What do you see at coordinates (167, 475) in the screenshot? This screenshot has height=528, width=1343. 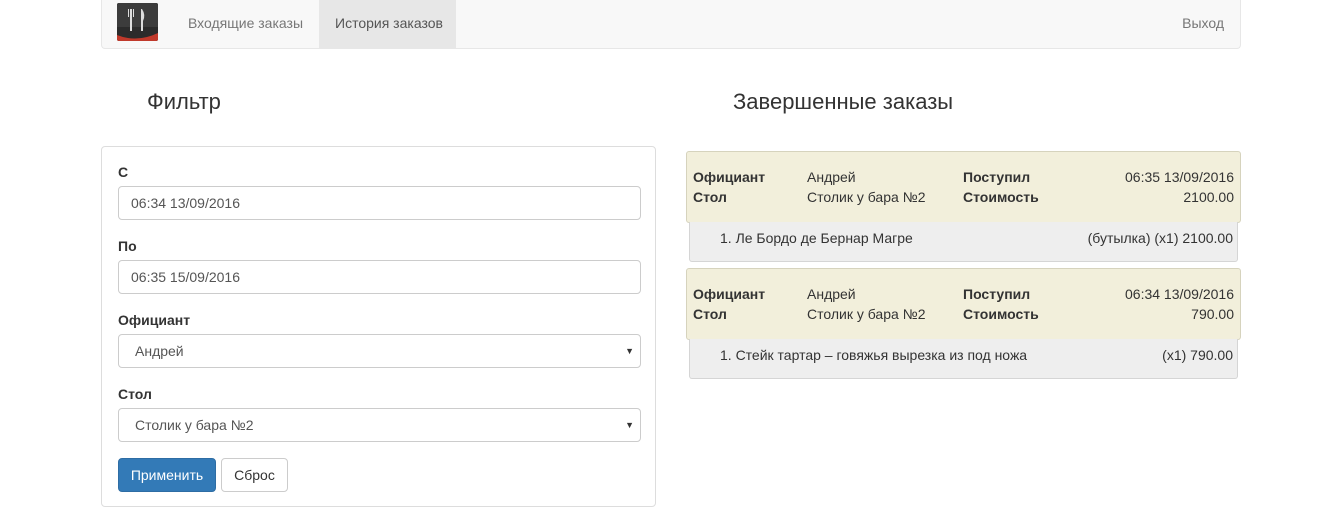 I see `apply-button: Применить` at bounding box center [167, 475].